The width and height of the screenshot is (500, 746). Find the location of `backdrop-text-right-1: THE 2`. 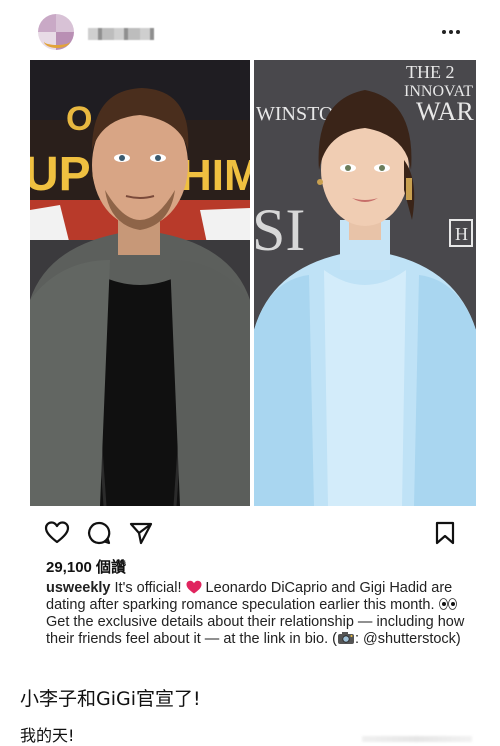

backdrop-text-right-1: THE 2 is located at coordinates (430, 72).